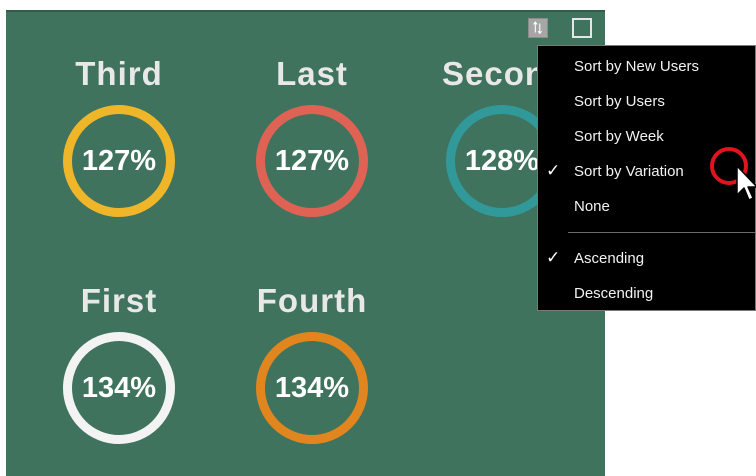 Image resolution: width=756 pixels, height=476 pixels. Describe the element at coordinates (592, 206) in the screenshot. I see `menu-item-label: None` at that location.